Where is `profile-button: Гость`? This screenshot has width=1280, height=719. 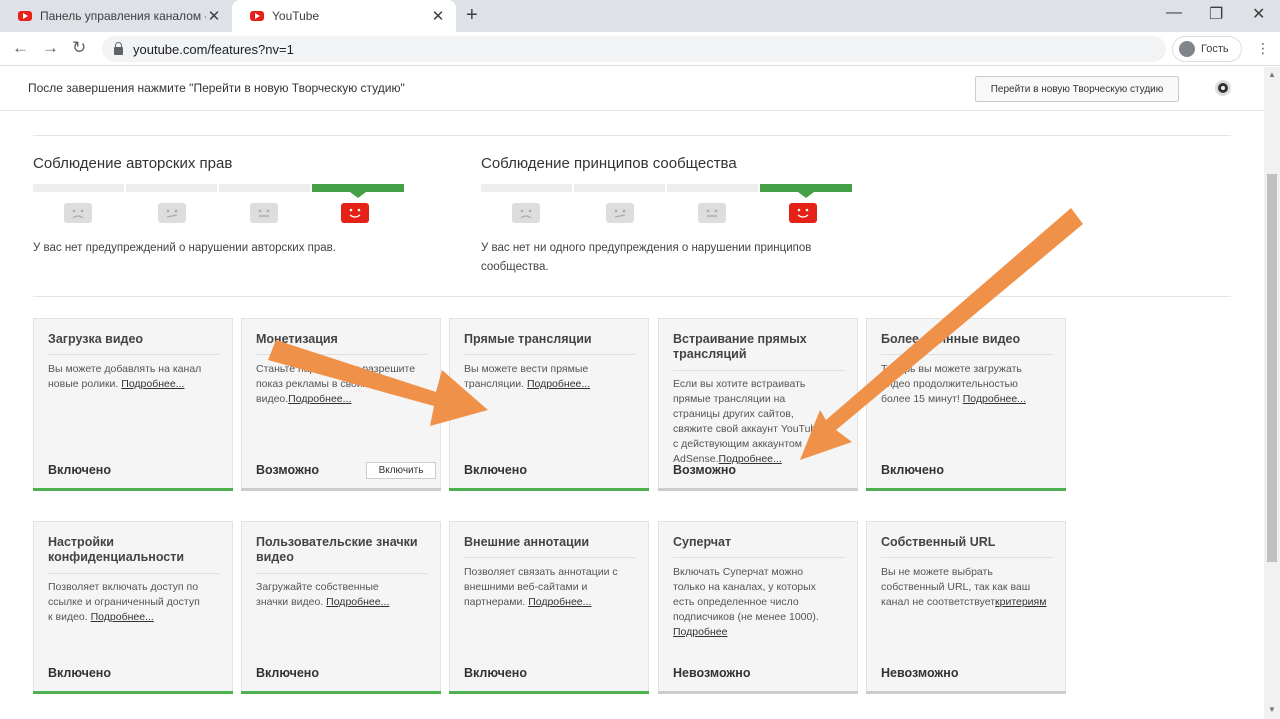
profile-button: Гость is located at coordinates (1207, 49).